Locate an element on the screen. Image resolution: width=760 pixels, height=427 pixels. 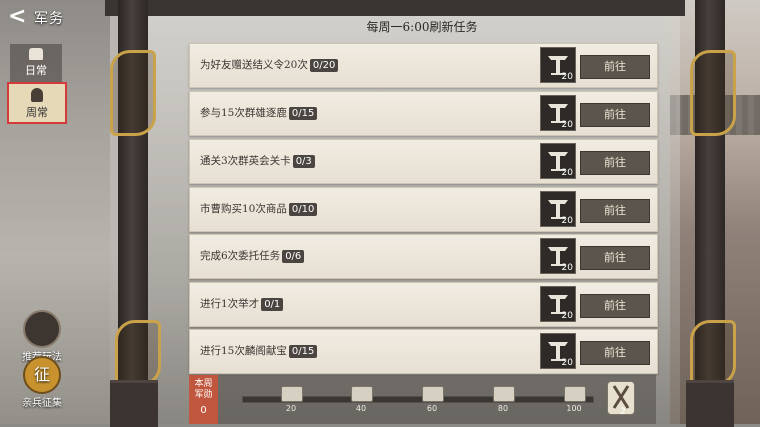
final-reward-quantity: 2 is located at coordinates (623, 412).